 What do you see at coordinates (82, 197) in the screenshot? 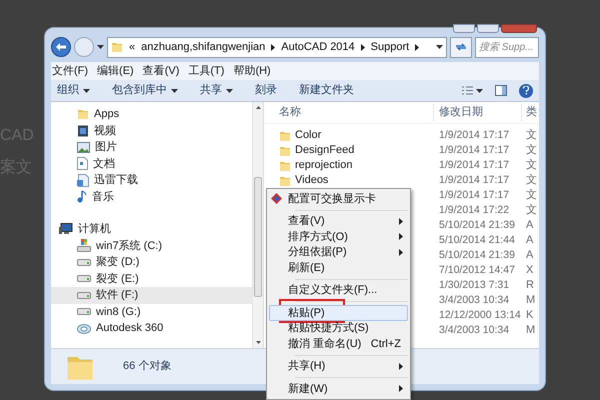
I see `music-note-icon` at bounding box center [82, 197].